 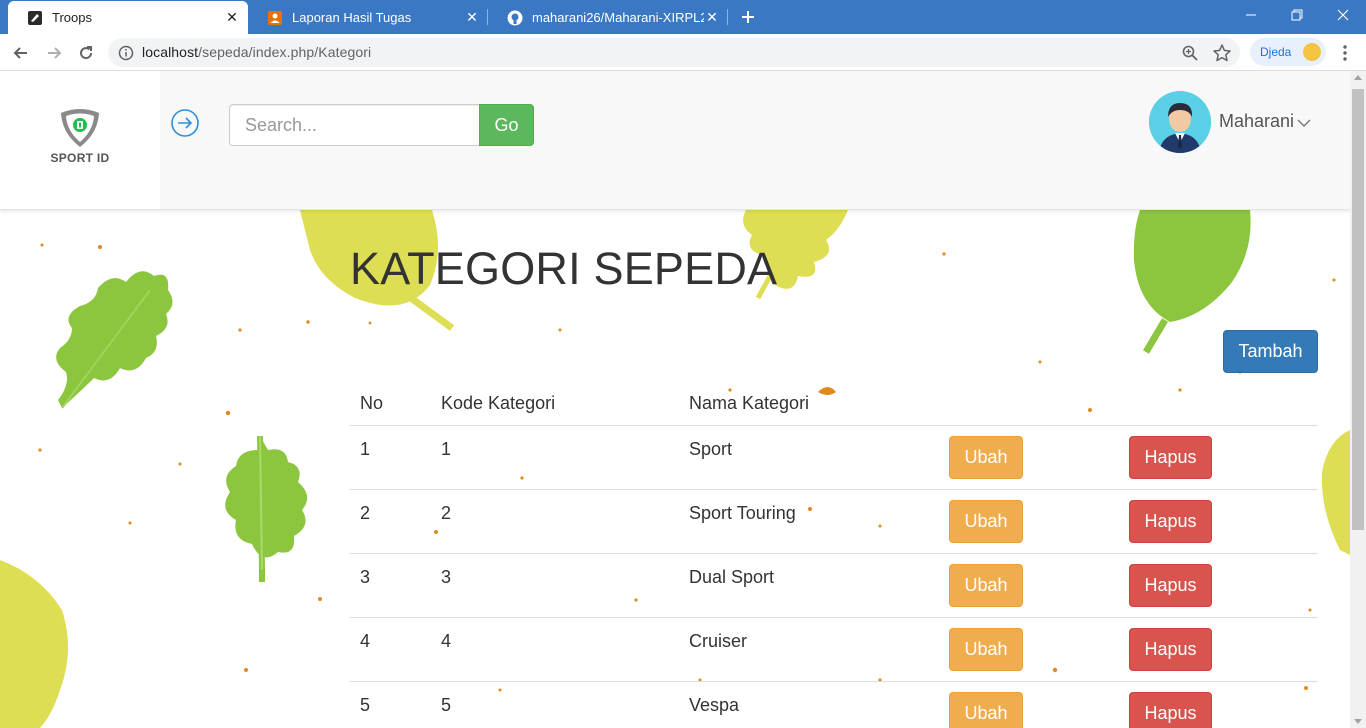 What do you see at coordinates (86, 53) in the screenshot?
I see `reload-icon` at bounding box center [86, 53].